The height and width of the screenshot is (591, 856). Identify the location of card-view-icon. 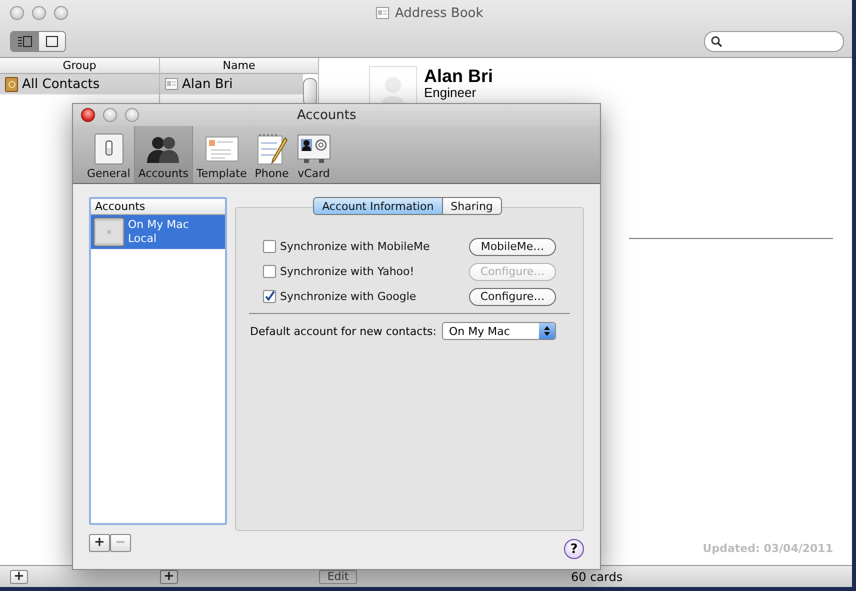
(52, 41).